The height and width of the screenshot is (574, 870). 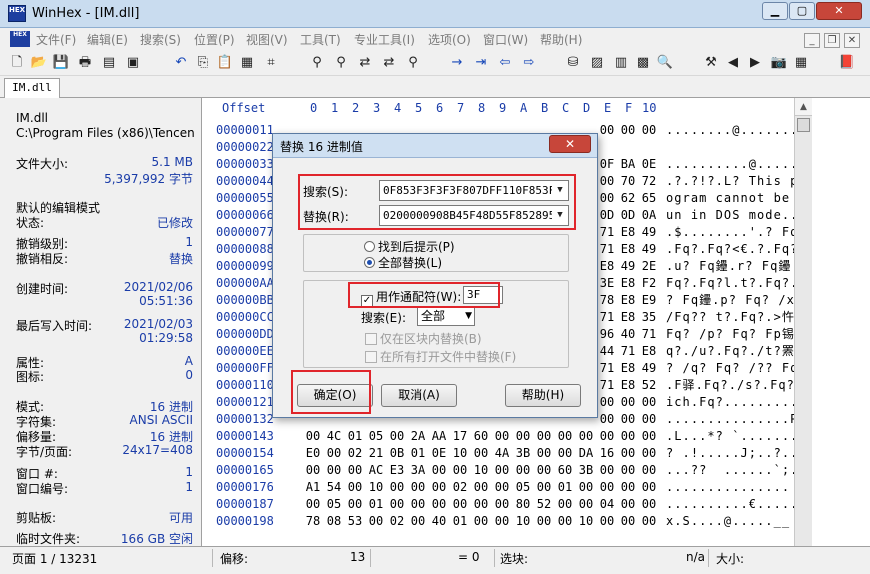 I want to click on replace-dropdown-icon: ▼, so click(x=560, y=215).